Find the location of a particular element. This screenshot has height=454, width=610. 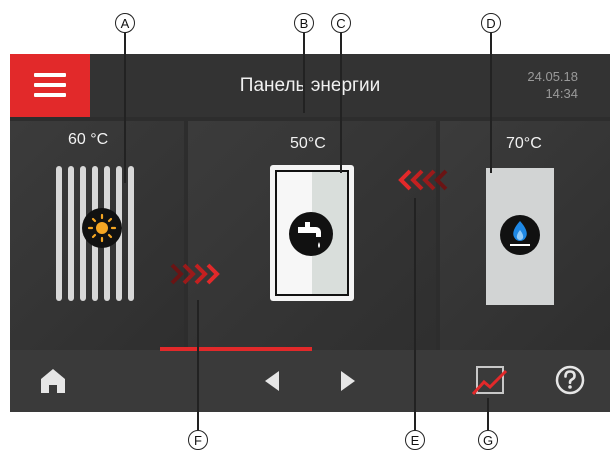

boiler-panel: 70°C is located at coordinates (525, 235).